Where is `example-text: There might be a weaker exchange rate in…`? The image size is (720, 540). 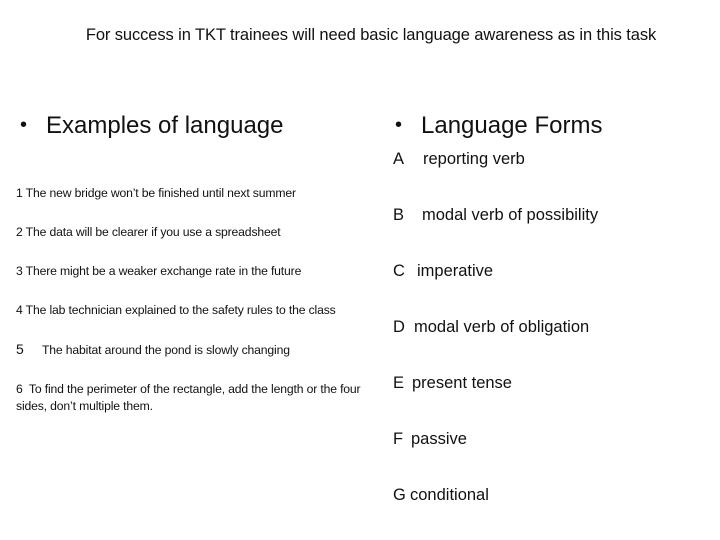 example-text: There might be a weaker exchange rate in… is located at coordinates (163, 271).